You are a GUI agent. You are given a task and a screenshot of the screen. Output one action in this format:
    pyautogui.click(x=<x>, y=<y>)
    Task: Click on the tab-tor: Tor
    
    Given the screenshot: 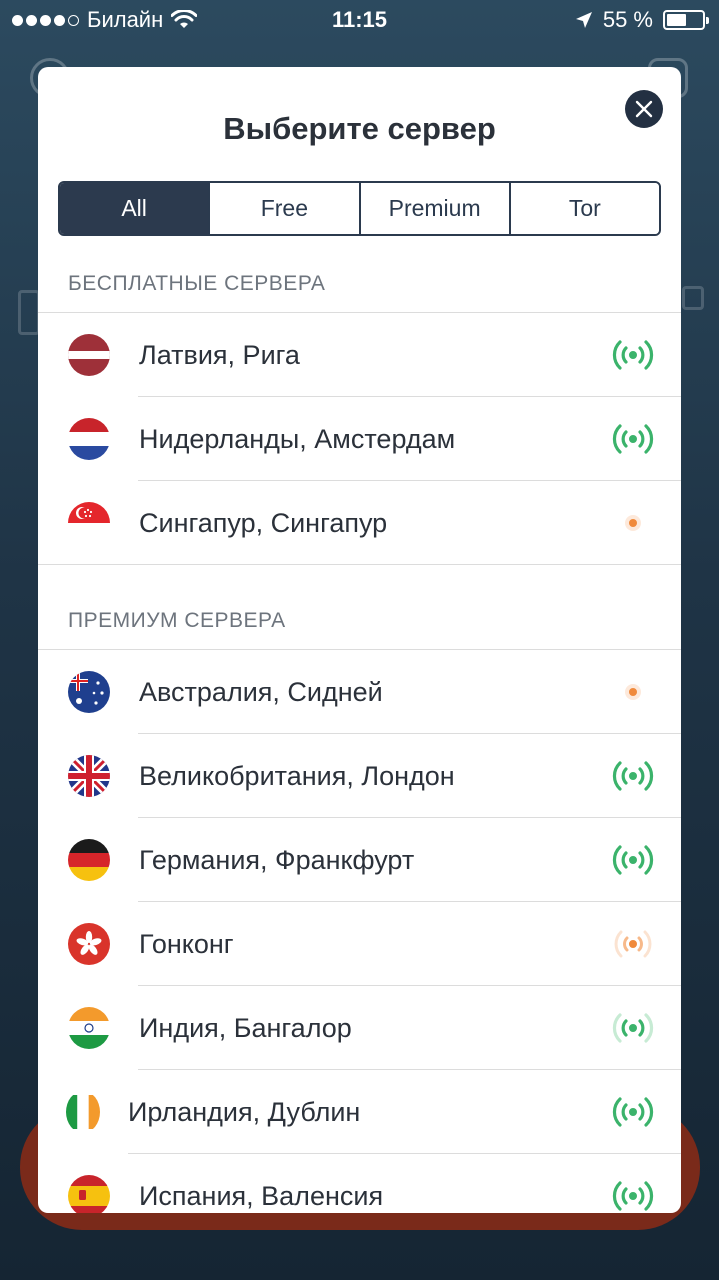 What is the action you would take?
    pyautogui.click(x=584, y=208)
    